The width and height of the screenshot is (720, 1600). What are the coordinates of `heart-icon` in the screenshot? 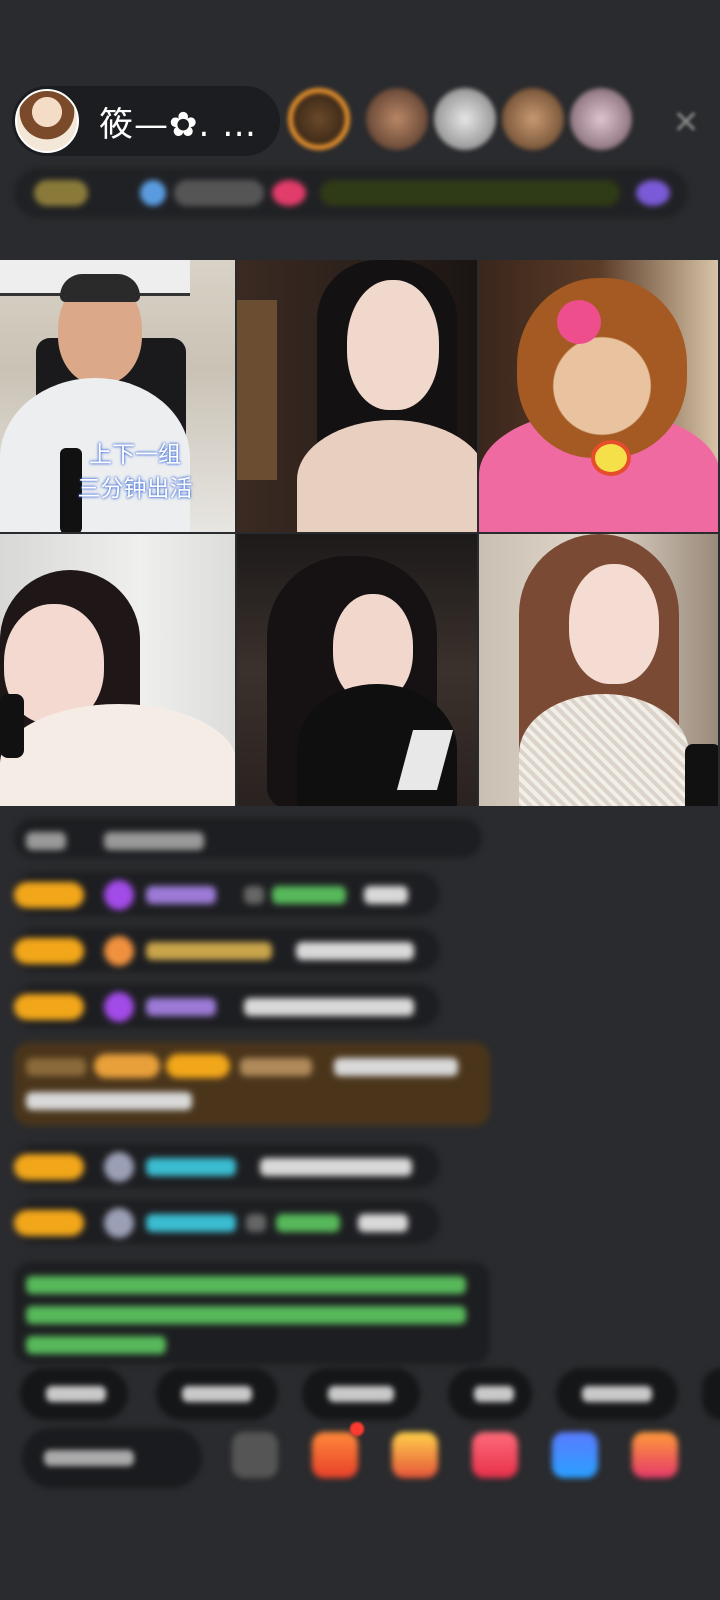 It's located at (495, 1455).